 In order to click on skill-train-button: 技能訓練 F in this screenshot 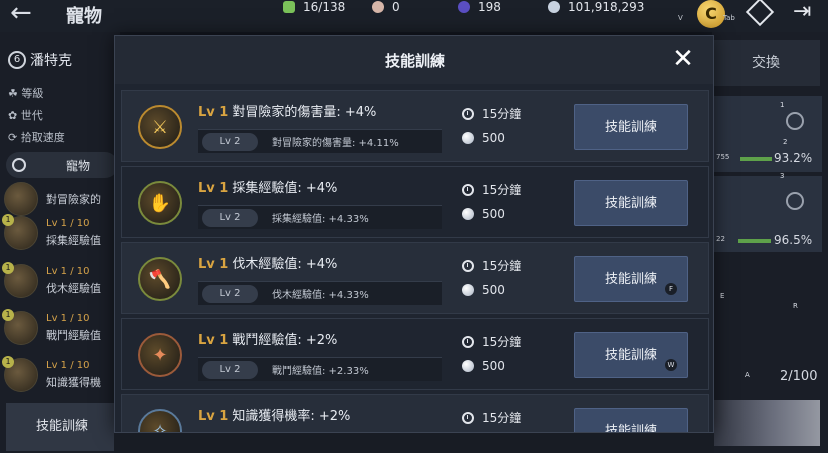, I will do `click(631, 279)`.